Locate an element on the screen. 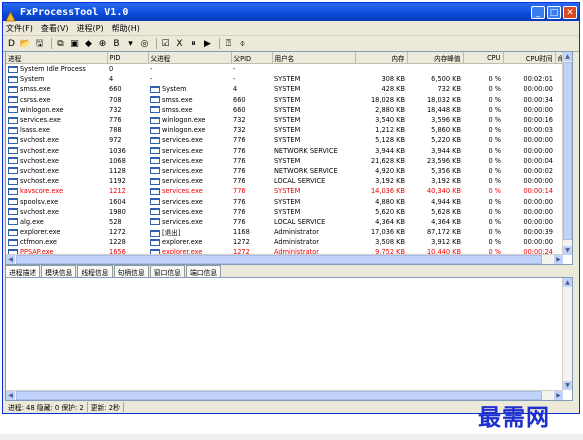 The height and width of the screenshot is (440, 583). pid-text: 1128 is located at coordinates (117, 170).